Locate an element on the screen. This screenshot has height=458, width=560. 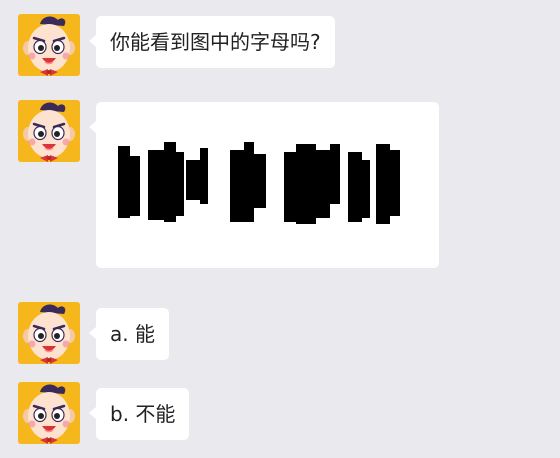
option-a-bubble: a. 能 is located at coordinates (129, 334).